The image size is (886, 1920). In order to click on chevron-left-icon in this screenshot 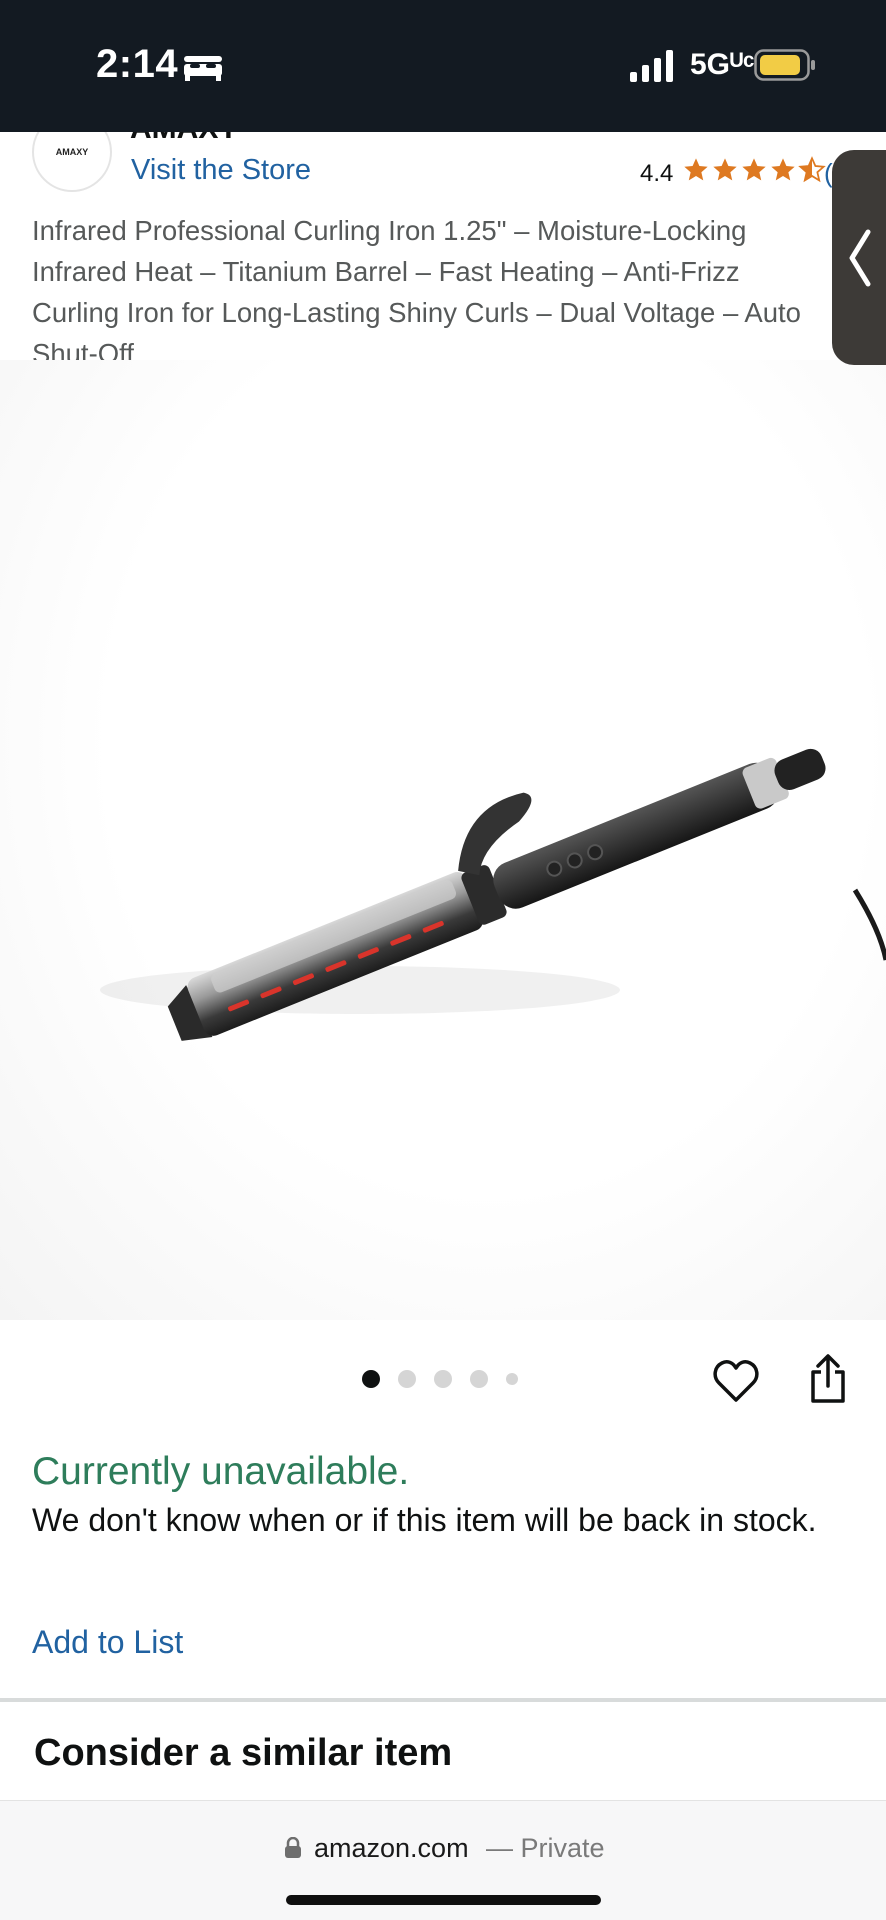, I will do `click(860, 258)`.